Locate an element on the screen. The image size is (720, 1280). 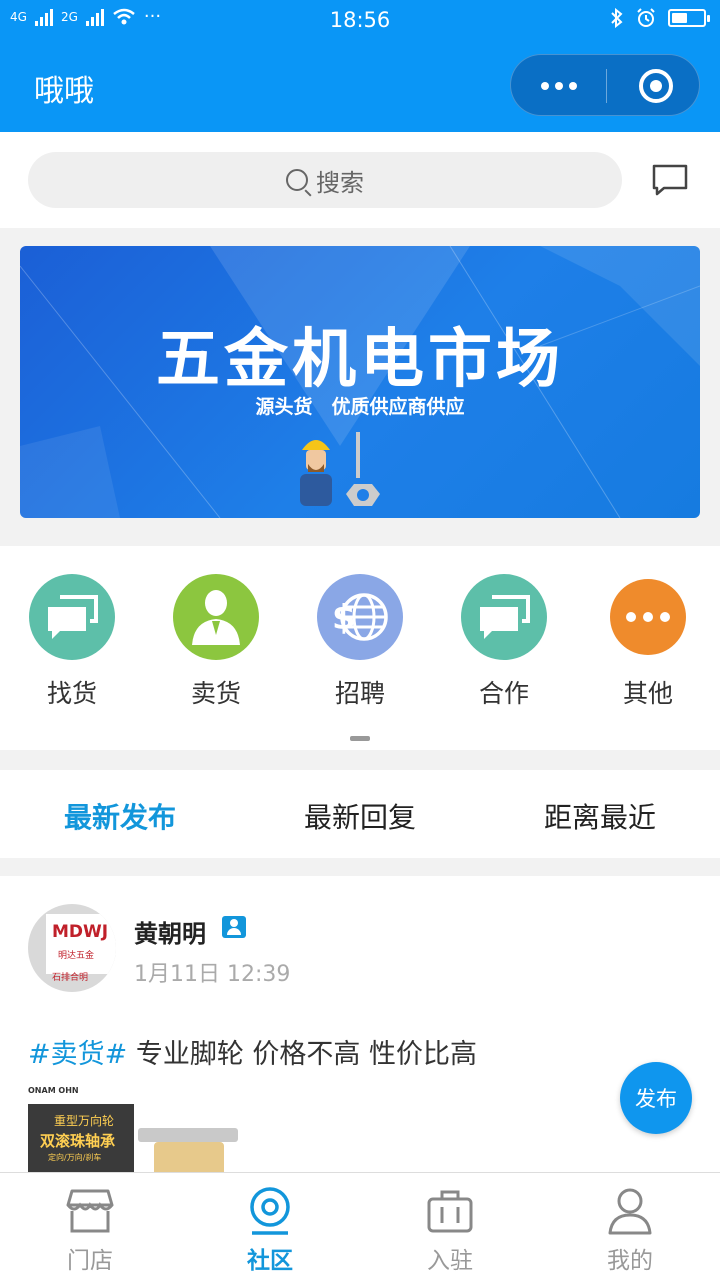
bottom-nav: 门店 社区 入驻 我的 is located at coordinates (360, 1226).